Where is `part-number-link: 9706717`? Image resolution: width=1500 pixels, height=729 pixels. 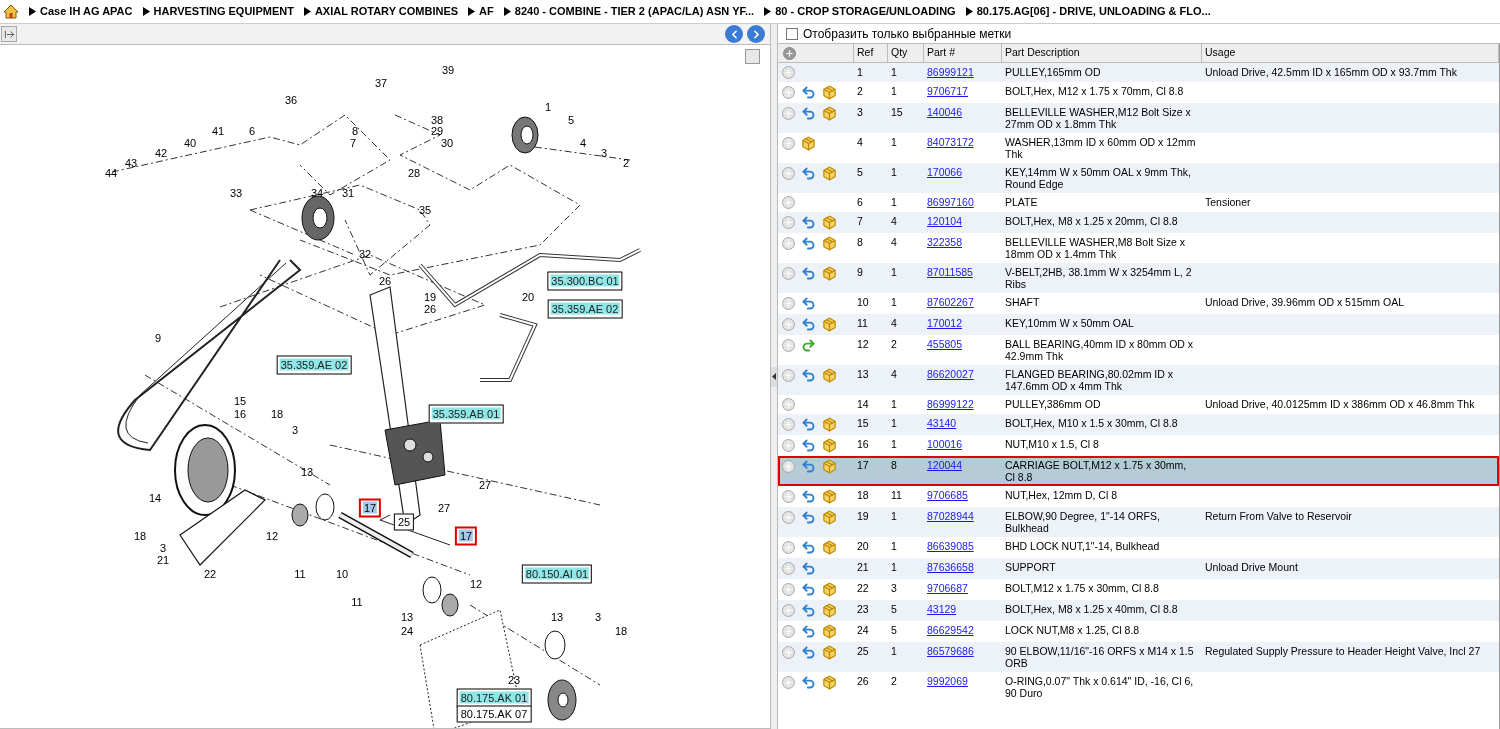
part-number-link: 9706717 is located at coordinates (947, 91).